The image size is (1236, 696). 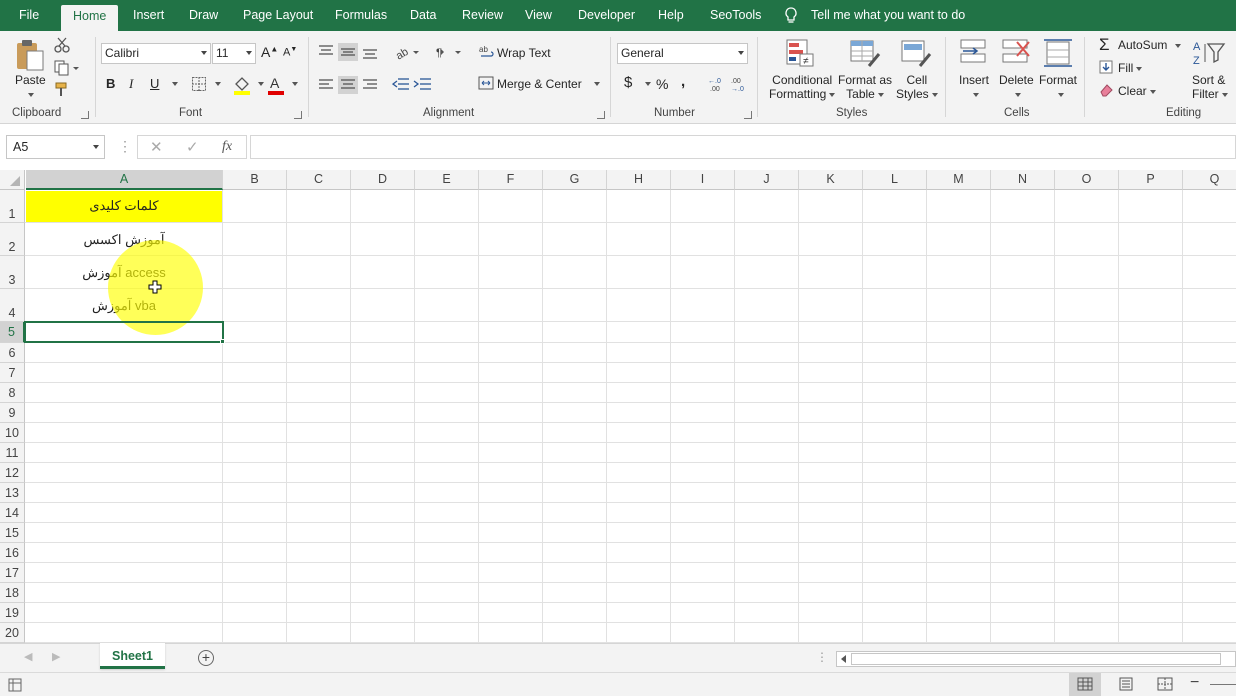 What do you see at coordinates (12, 353) in the screenshot?
I see `row-header-6: 6` at bounding box center [12, 353].